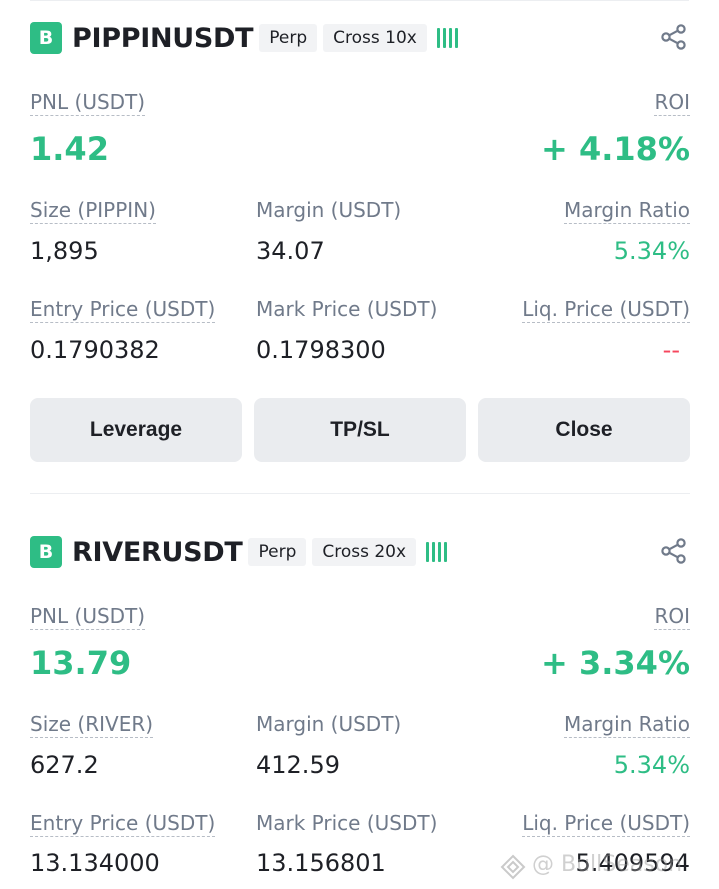  I want to click on pnl-value: 1.42, so click(69, 149).